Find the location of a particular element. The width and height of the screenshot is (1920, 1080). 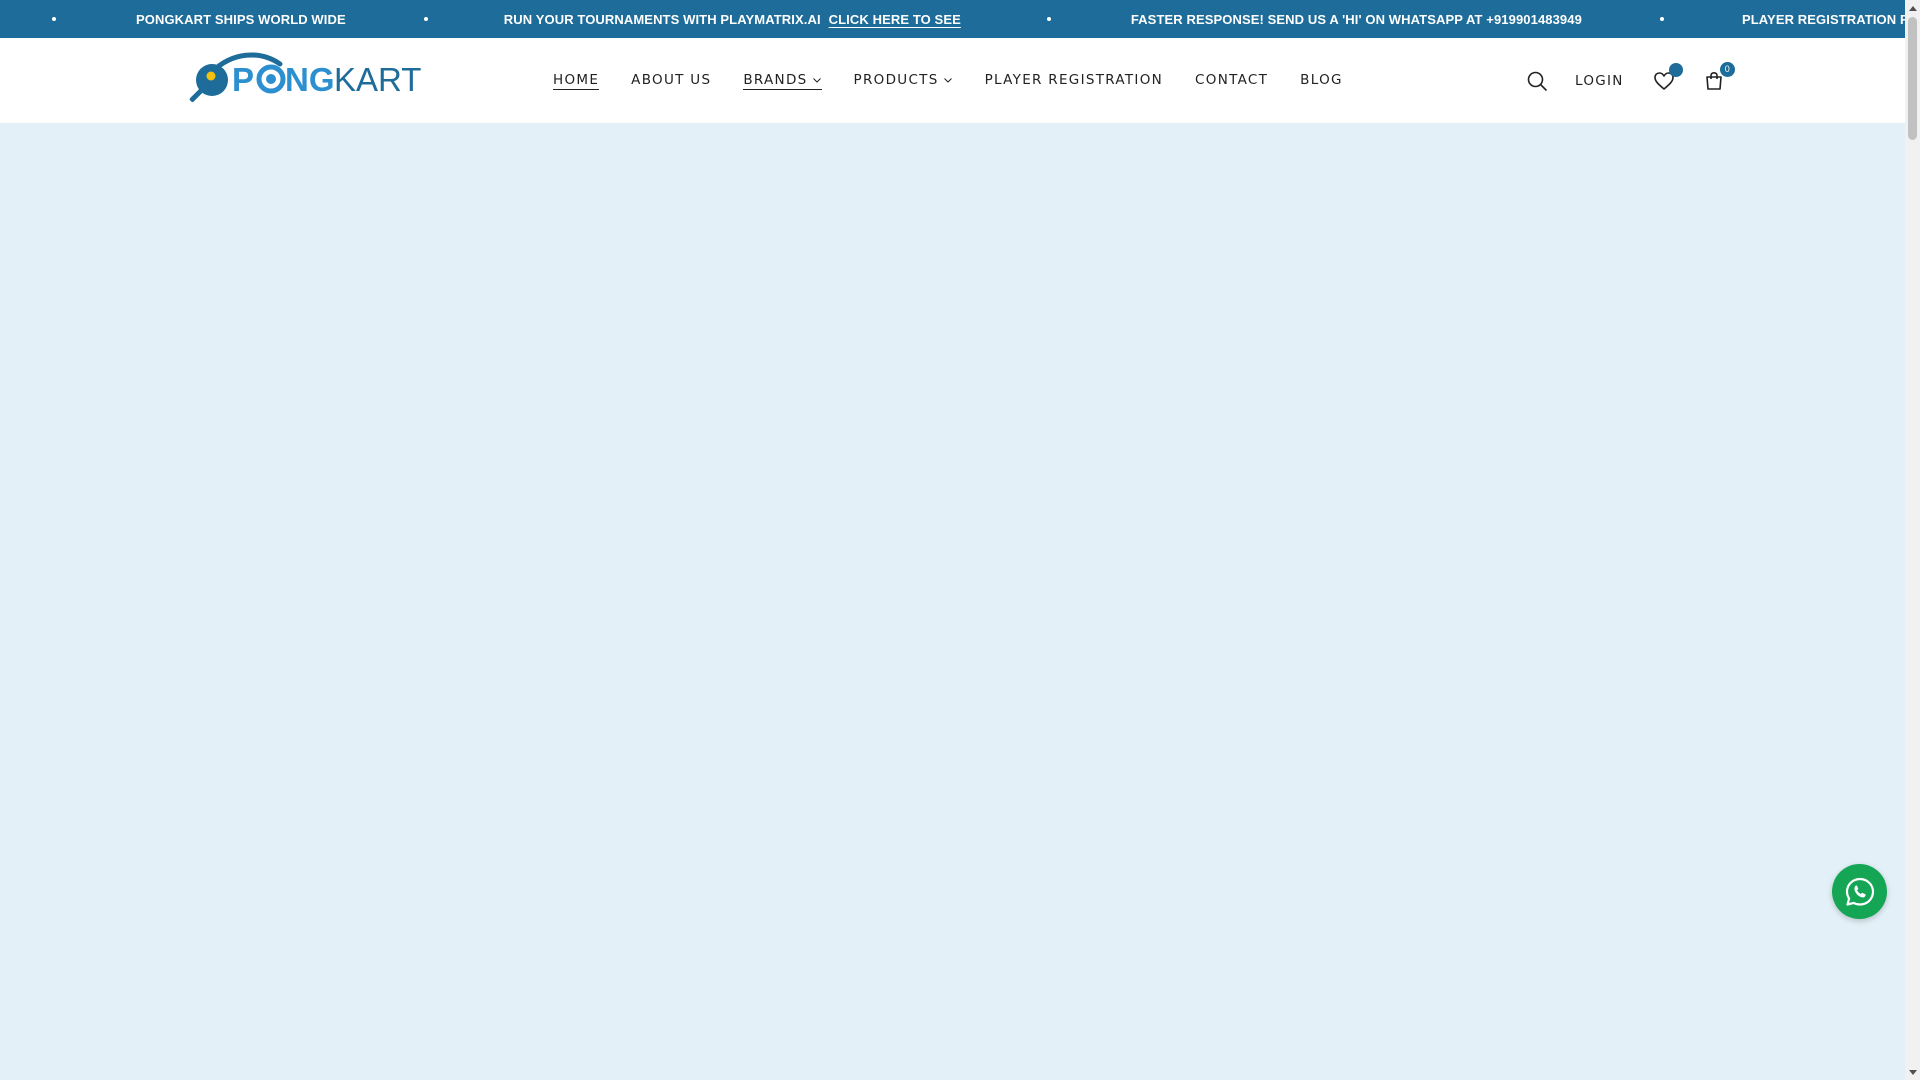

cart-button: 0 is located at coordinates (1717, 78).